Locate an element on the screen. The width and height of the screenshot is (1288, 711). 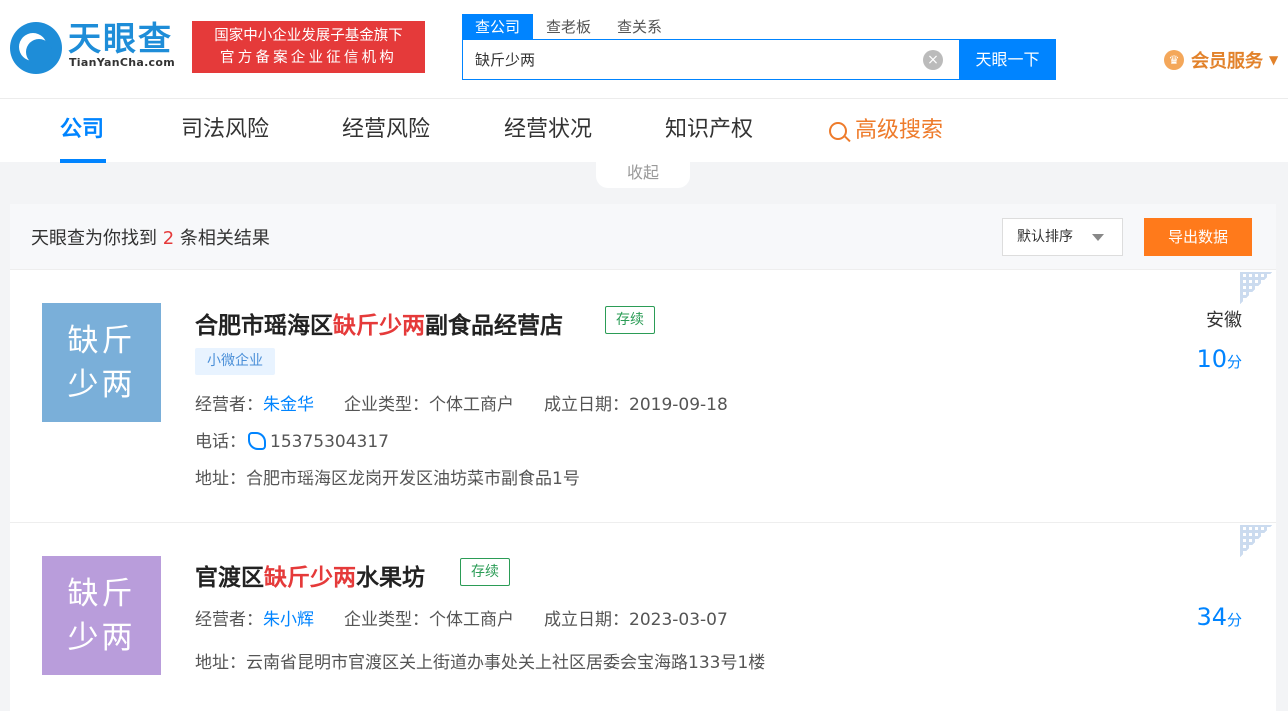
result-count: 2 is located at coordinates (168, 238).